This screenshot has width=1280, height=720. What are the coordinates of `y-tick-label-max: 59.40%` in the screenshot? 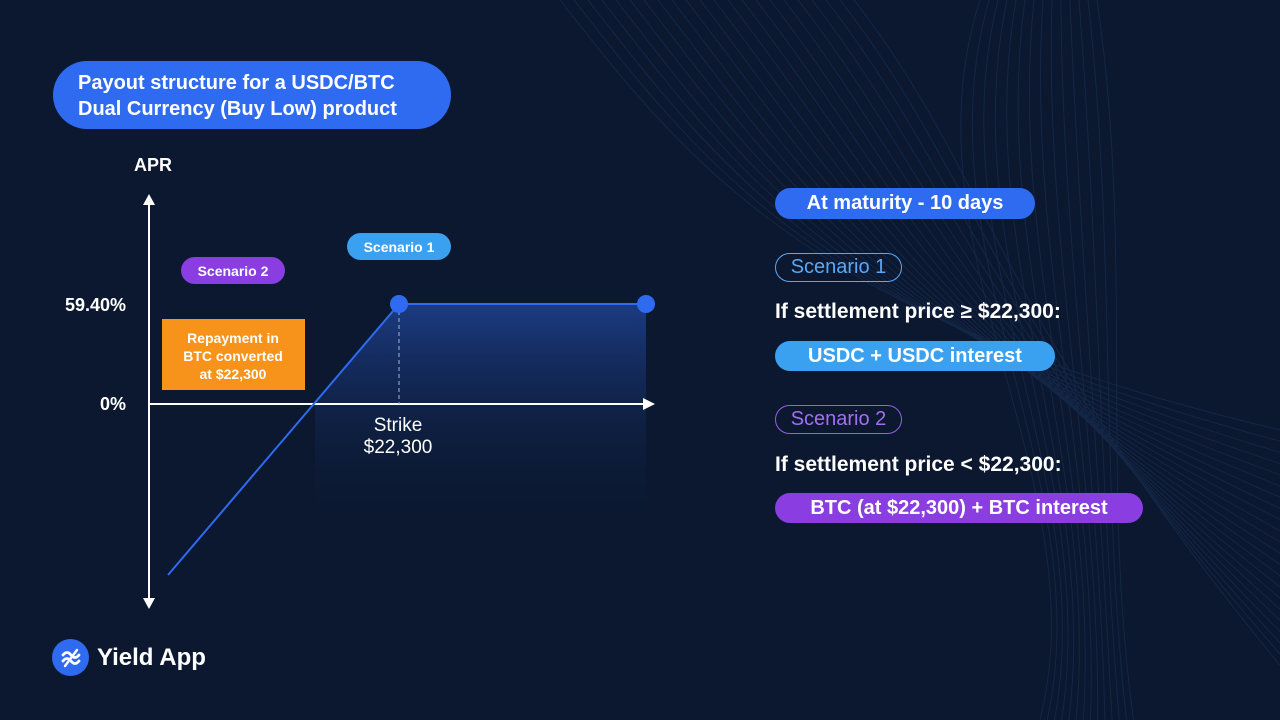 It's located at (95, 305).